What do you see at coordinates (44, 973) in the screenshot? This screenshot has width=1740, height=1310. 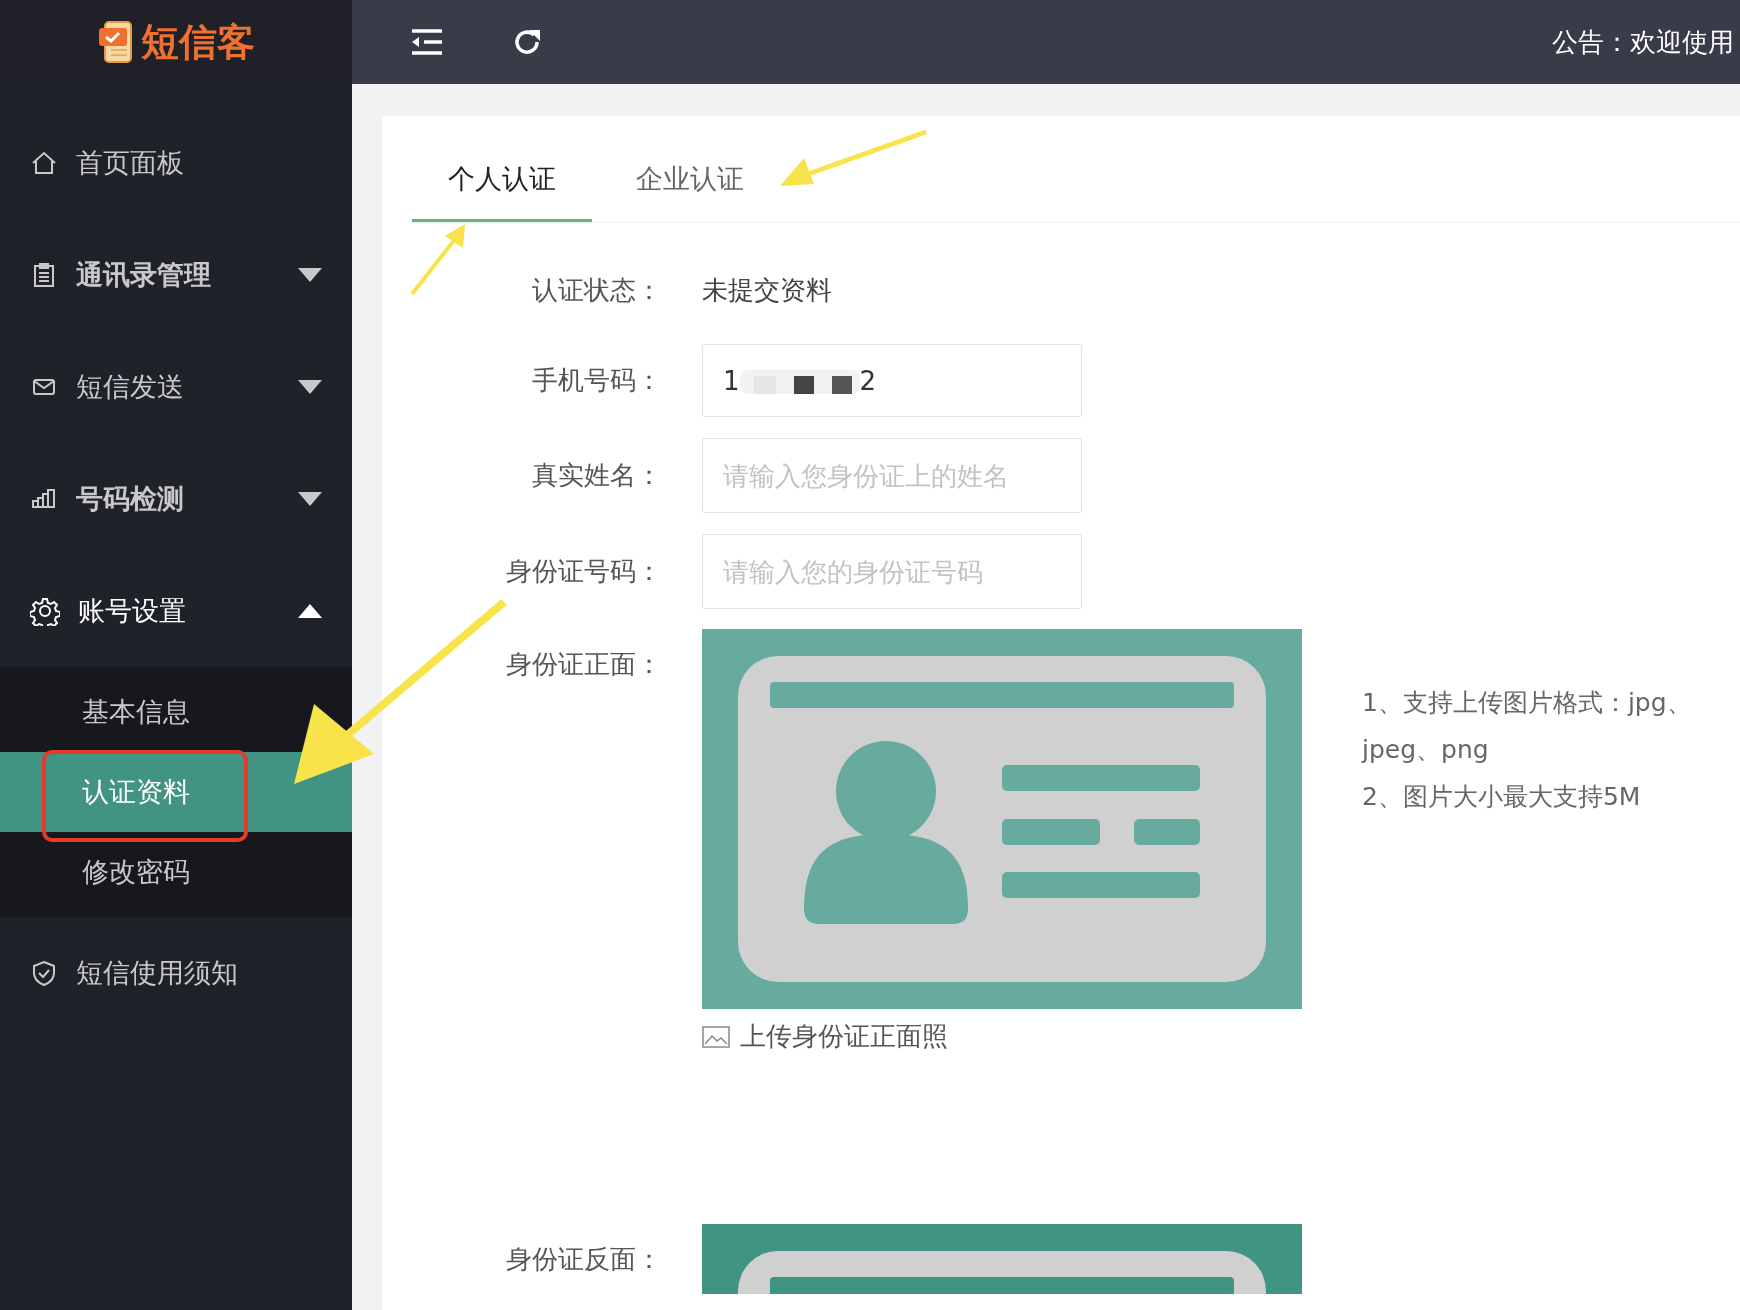 I see `shield-check-icon` at bounding box center [44, 973].